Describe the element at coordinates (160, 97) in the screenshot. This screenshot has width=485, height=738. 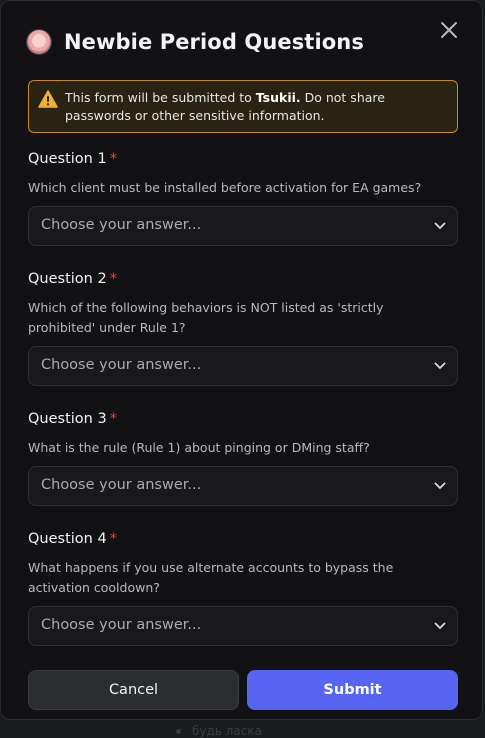
I see `notice-prefix: This form will be submitted to` at that location.